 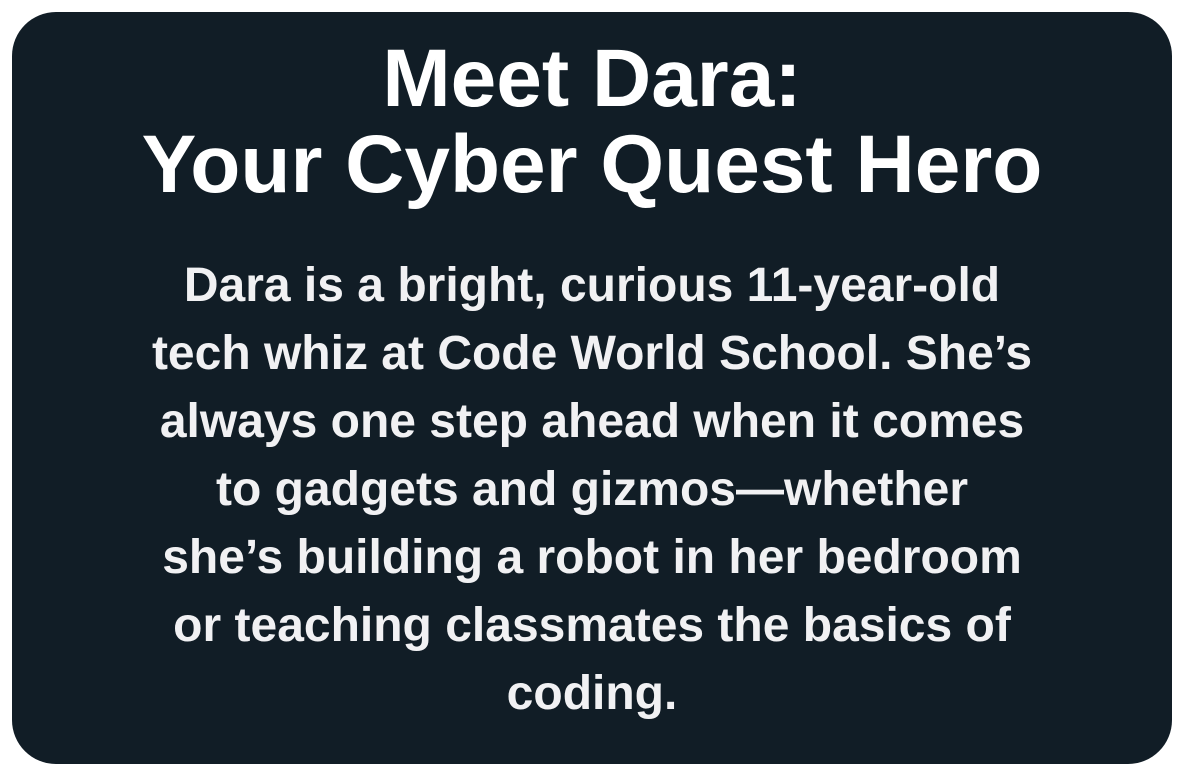 What do you see at coordinates (592, 285) in the screenshot?
I see `description-line-1: Dara is a bright, curious 11-year-old` at bounding box center [592, 285].